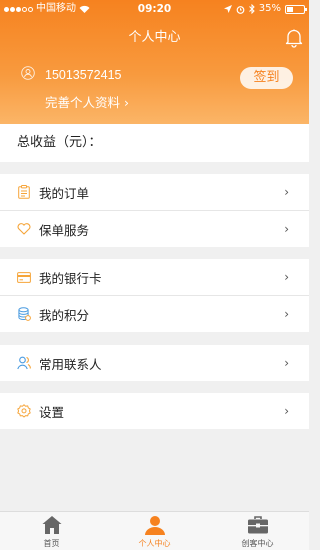 This screenshot has width=320, height=550. Describe the element at coordinates (154, 143) in the screenshot. I see `total-earnings: 总收益（元）：` at that location.